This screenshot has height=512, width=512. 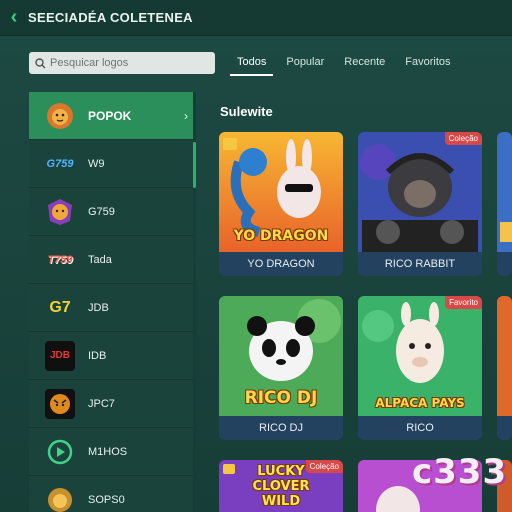 I want to click on tiger-icon, so click(x=60, y=403).